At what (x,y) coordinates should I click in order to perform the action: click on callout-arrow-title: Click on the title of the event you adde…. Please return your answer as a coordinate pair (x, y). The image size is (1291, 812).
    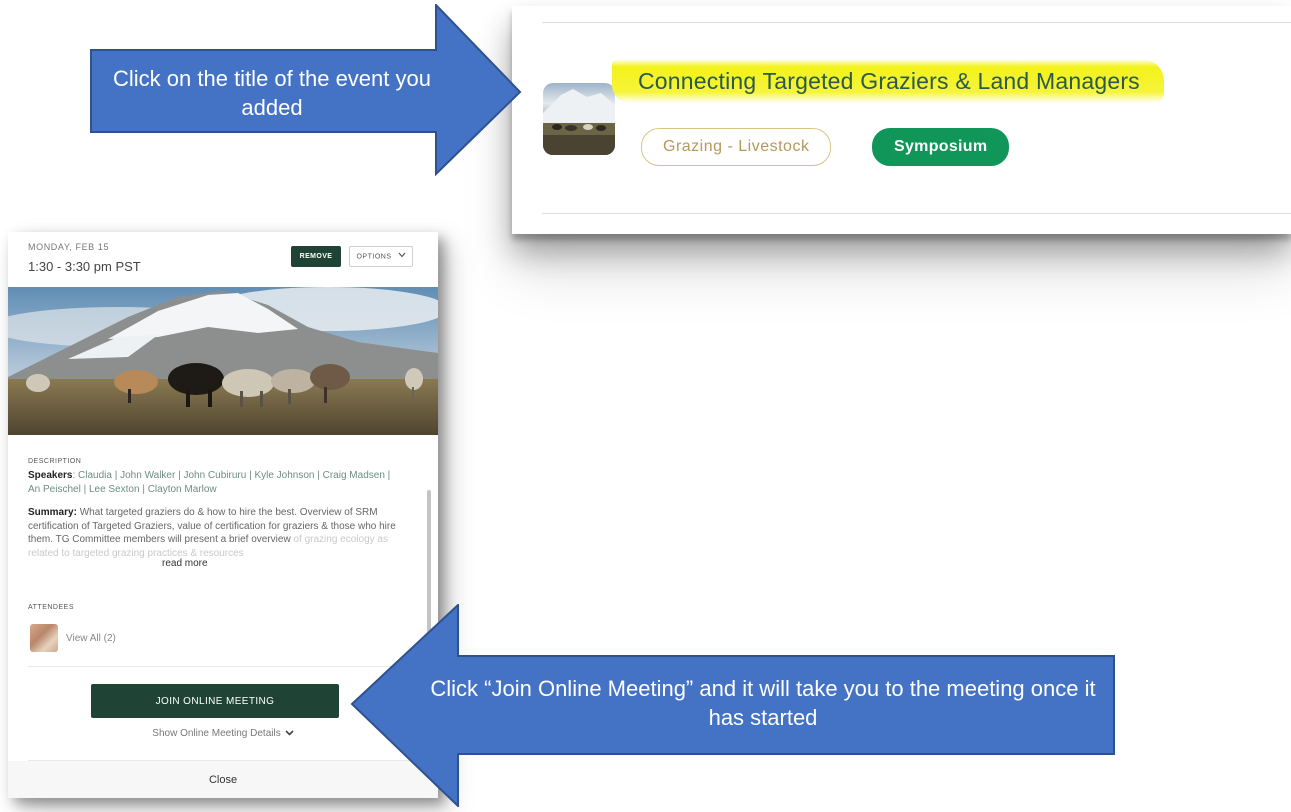
    Looking at the image, I should click on (306, 89).